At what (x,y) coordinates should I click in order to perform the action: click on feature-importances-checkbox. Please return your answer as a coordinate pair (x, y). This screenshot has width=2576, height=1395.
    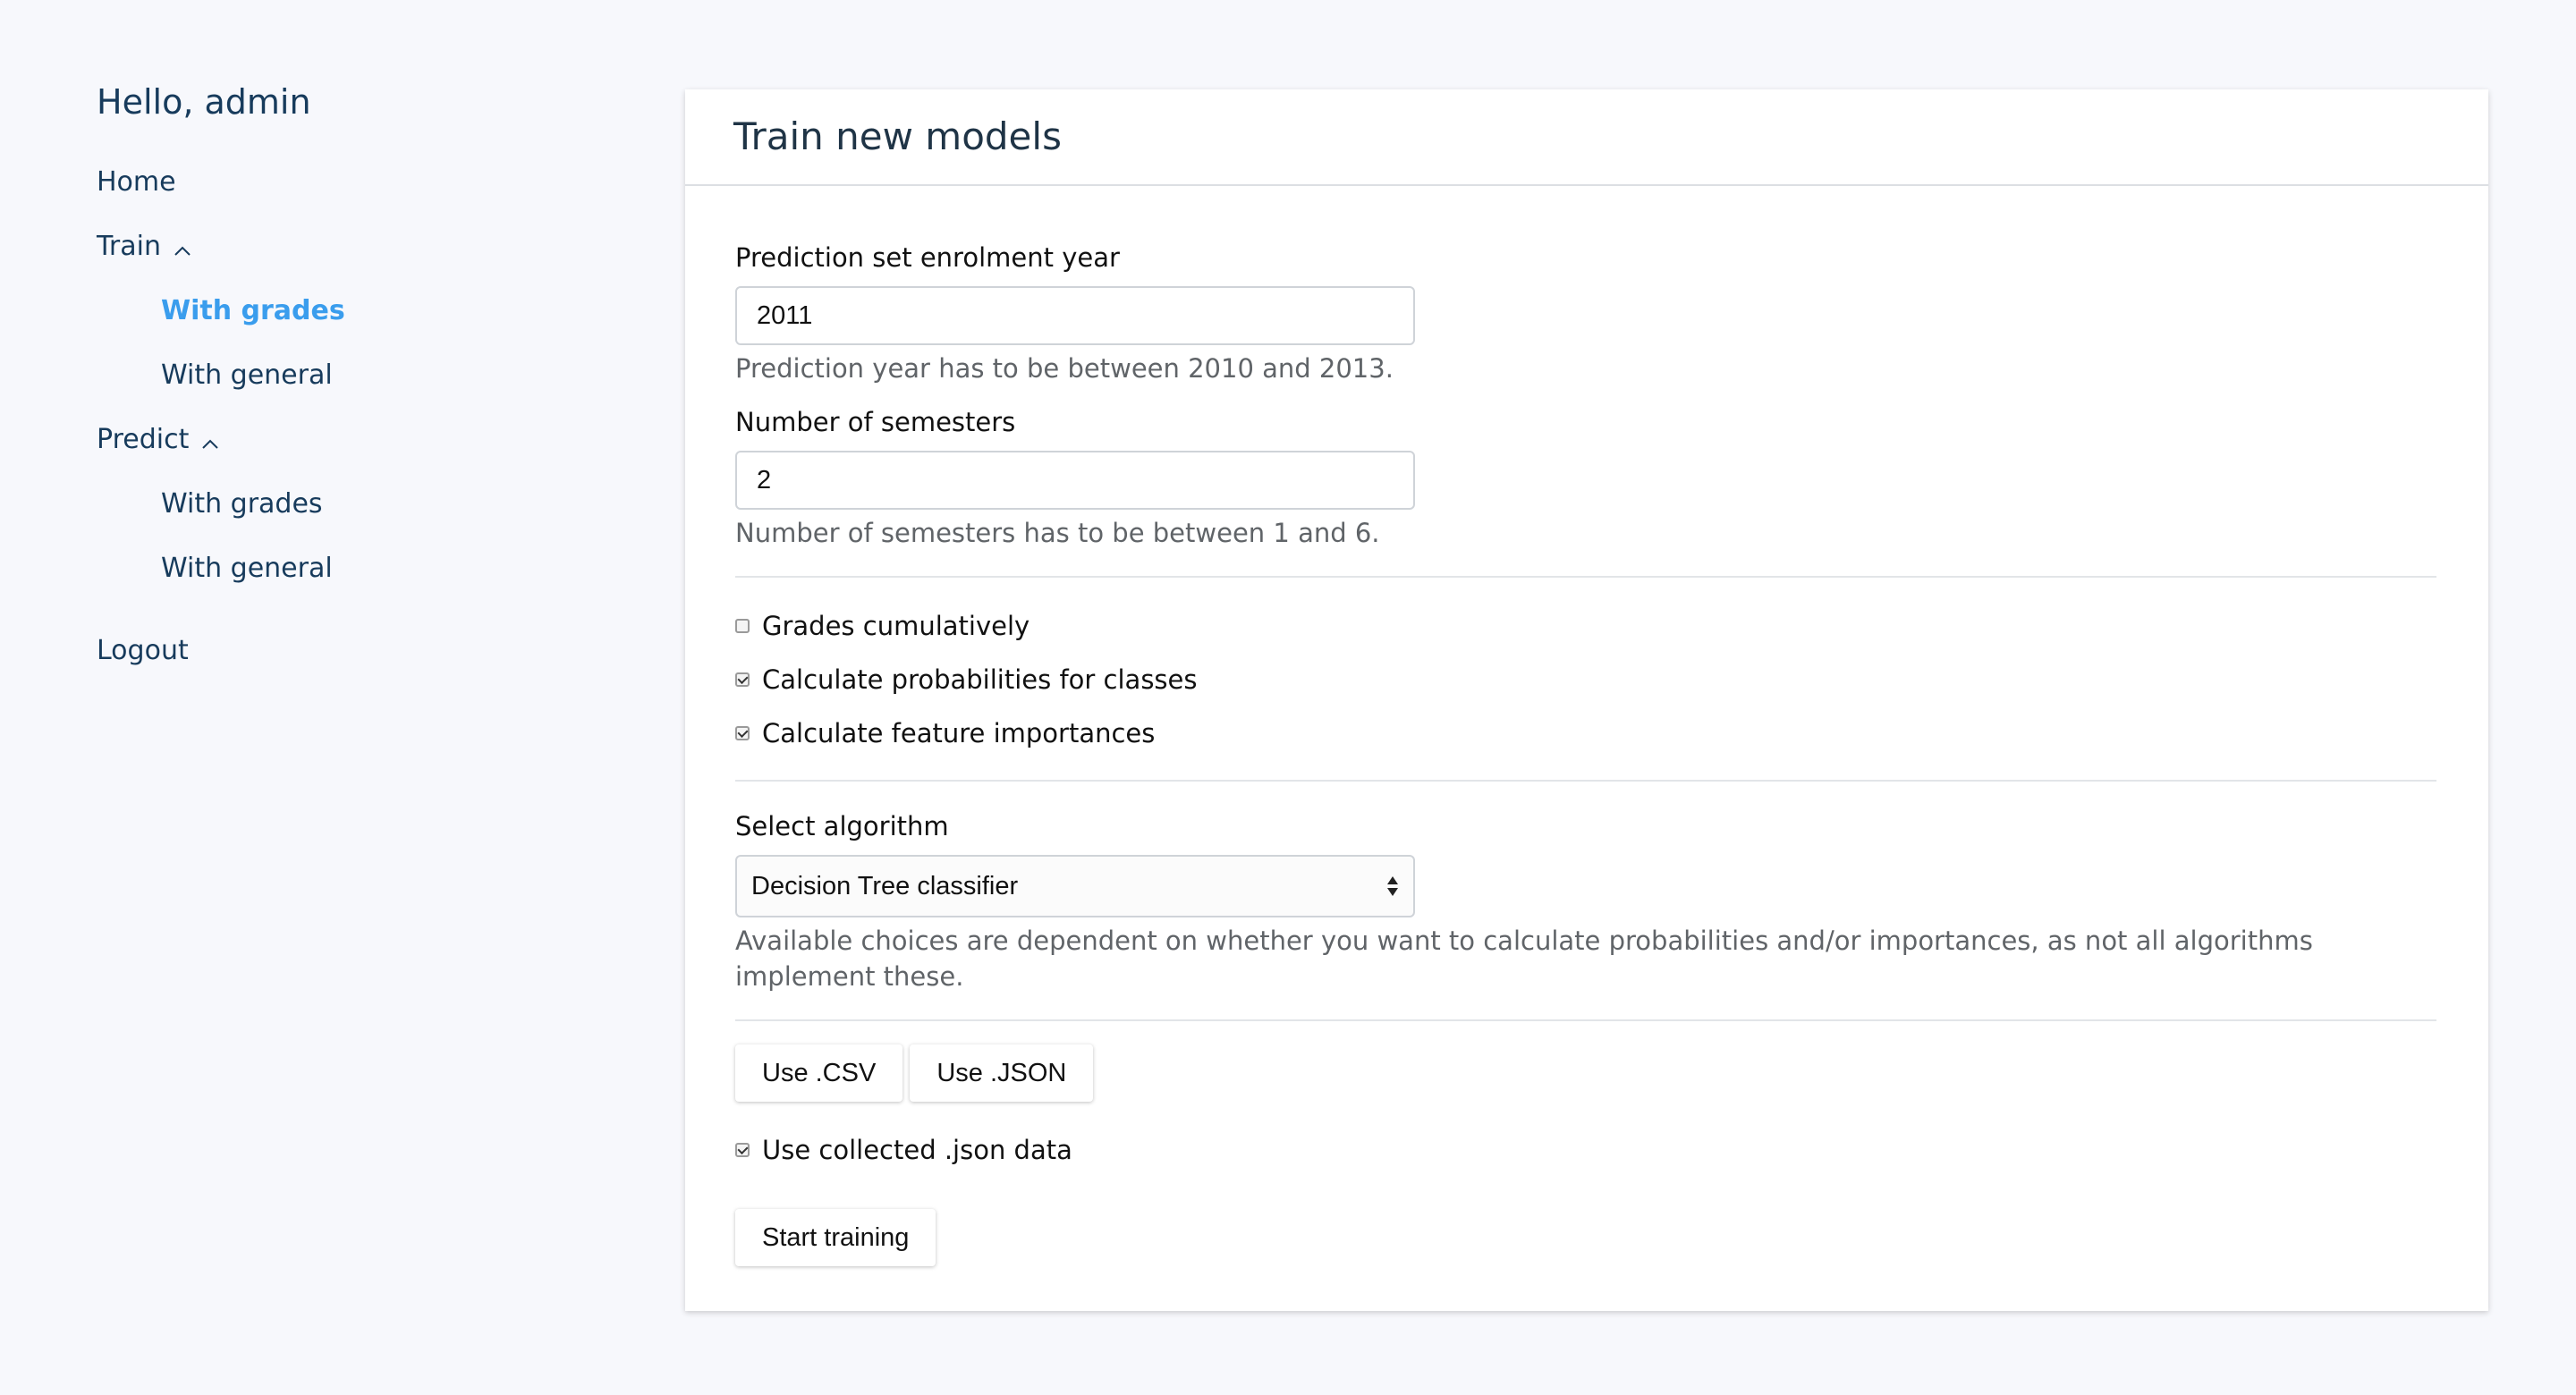
    Looking at the image, I should click on (742, 733).